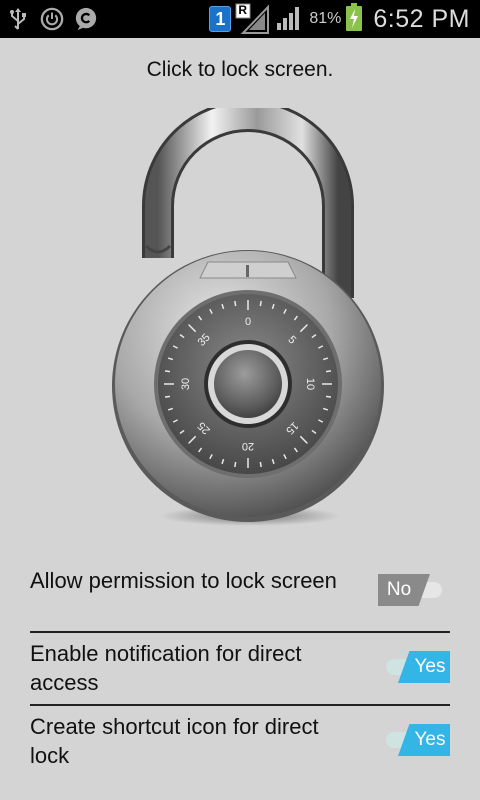 The height and width of the screenshot is (800, 480). I want to click on shortcut-toggle: Yes, so click(414, 740).